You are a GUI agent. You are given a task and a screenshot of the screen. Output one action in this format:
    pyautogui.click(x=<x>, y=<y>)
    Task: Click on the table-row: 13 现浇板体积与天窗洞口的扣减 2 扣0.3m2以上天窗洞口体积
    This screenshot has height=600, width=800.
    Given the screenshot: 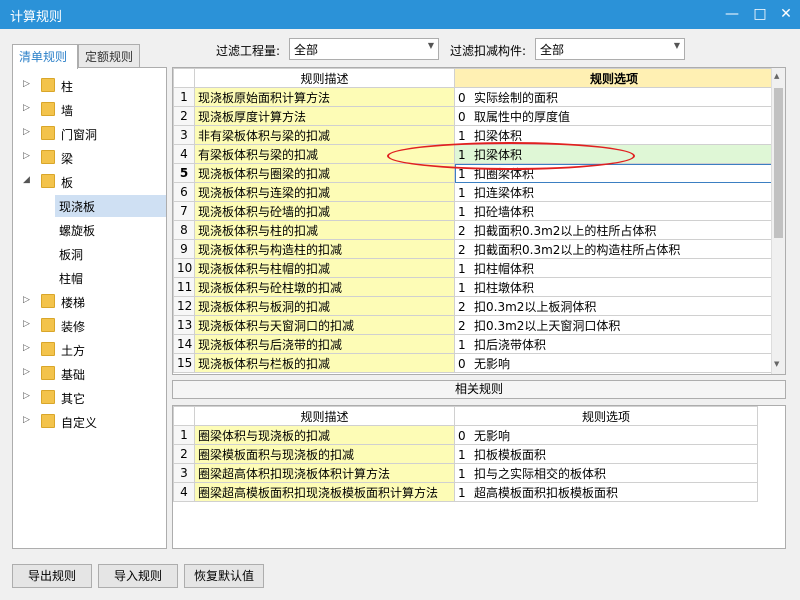 What is the action you would take?
    pyautogui.click(x=473, y=325)
    